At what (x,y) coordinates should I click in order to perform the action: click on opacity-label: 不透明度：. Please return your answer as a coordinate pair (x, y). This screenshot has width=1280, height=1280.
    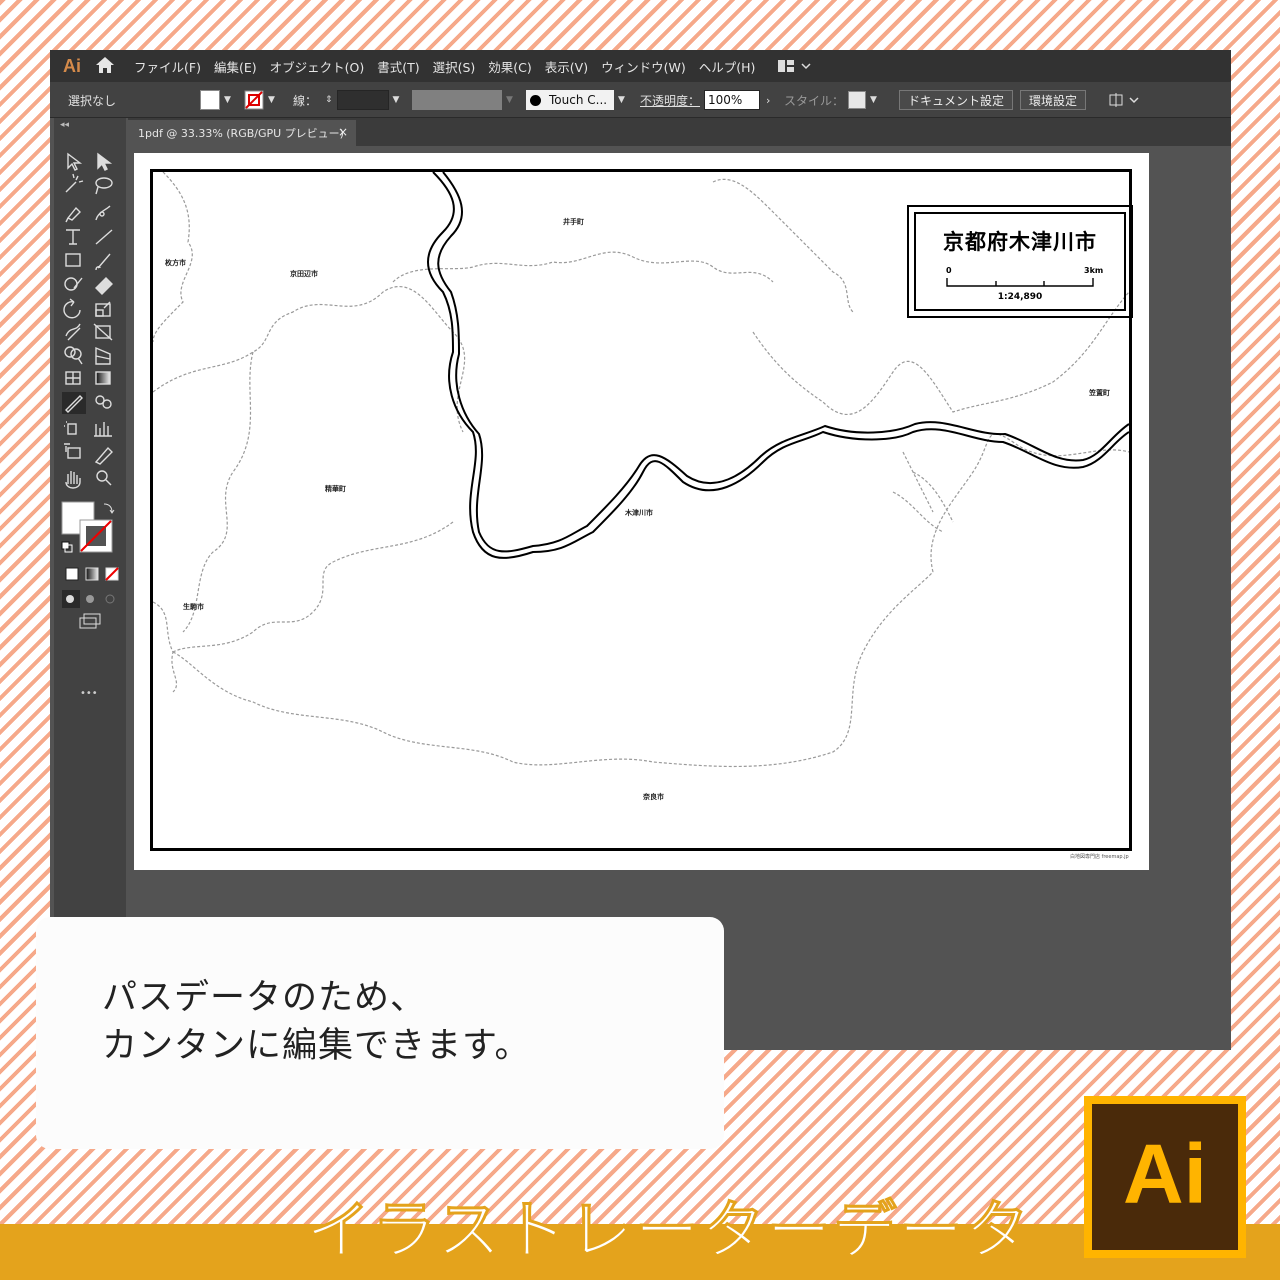
    Looking at the image, I should click on (670, 100).